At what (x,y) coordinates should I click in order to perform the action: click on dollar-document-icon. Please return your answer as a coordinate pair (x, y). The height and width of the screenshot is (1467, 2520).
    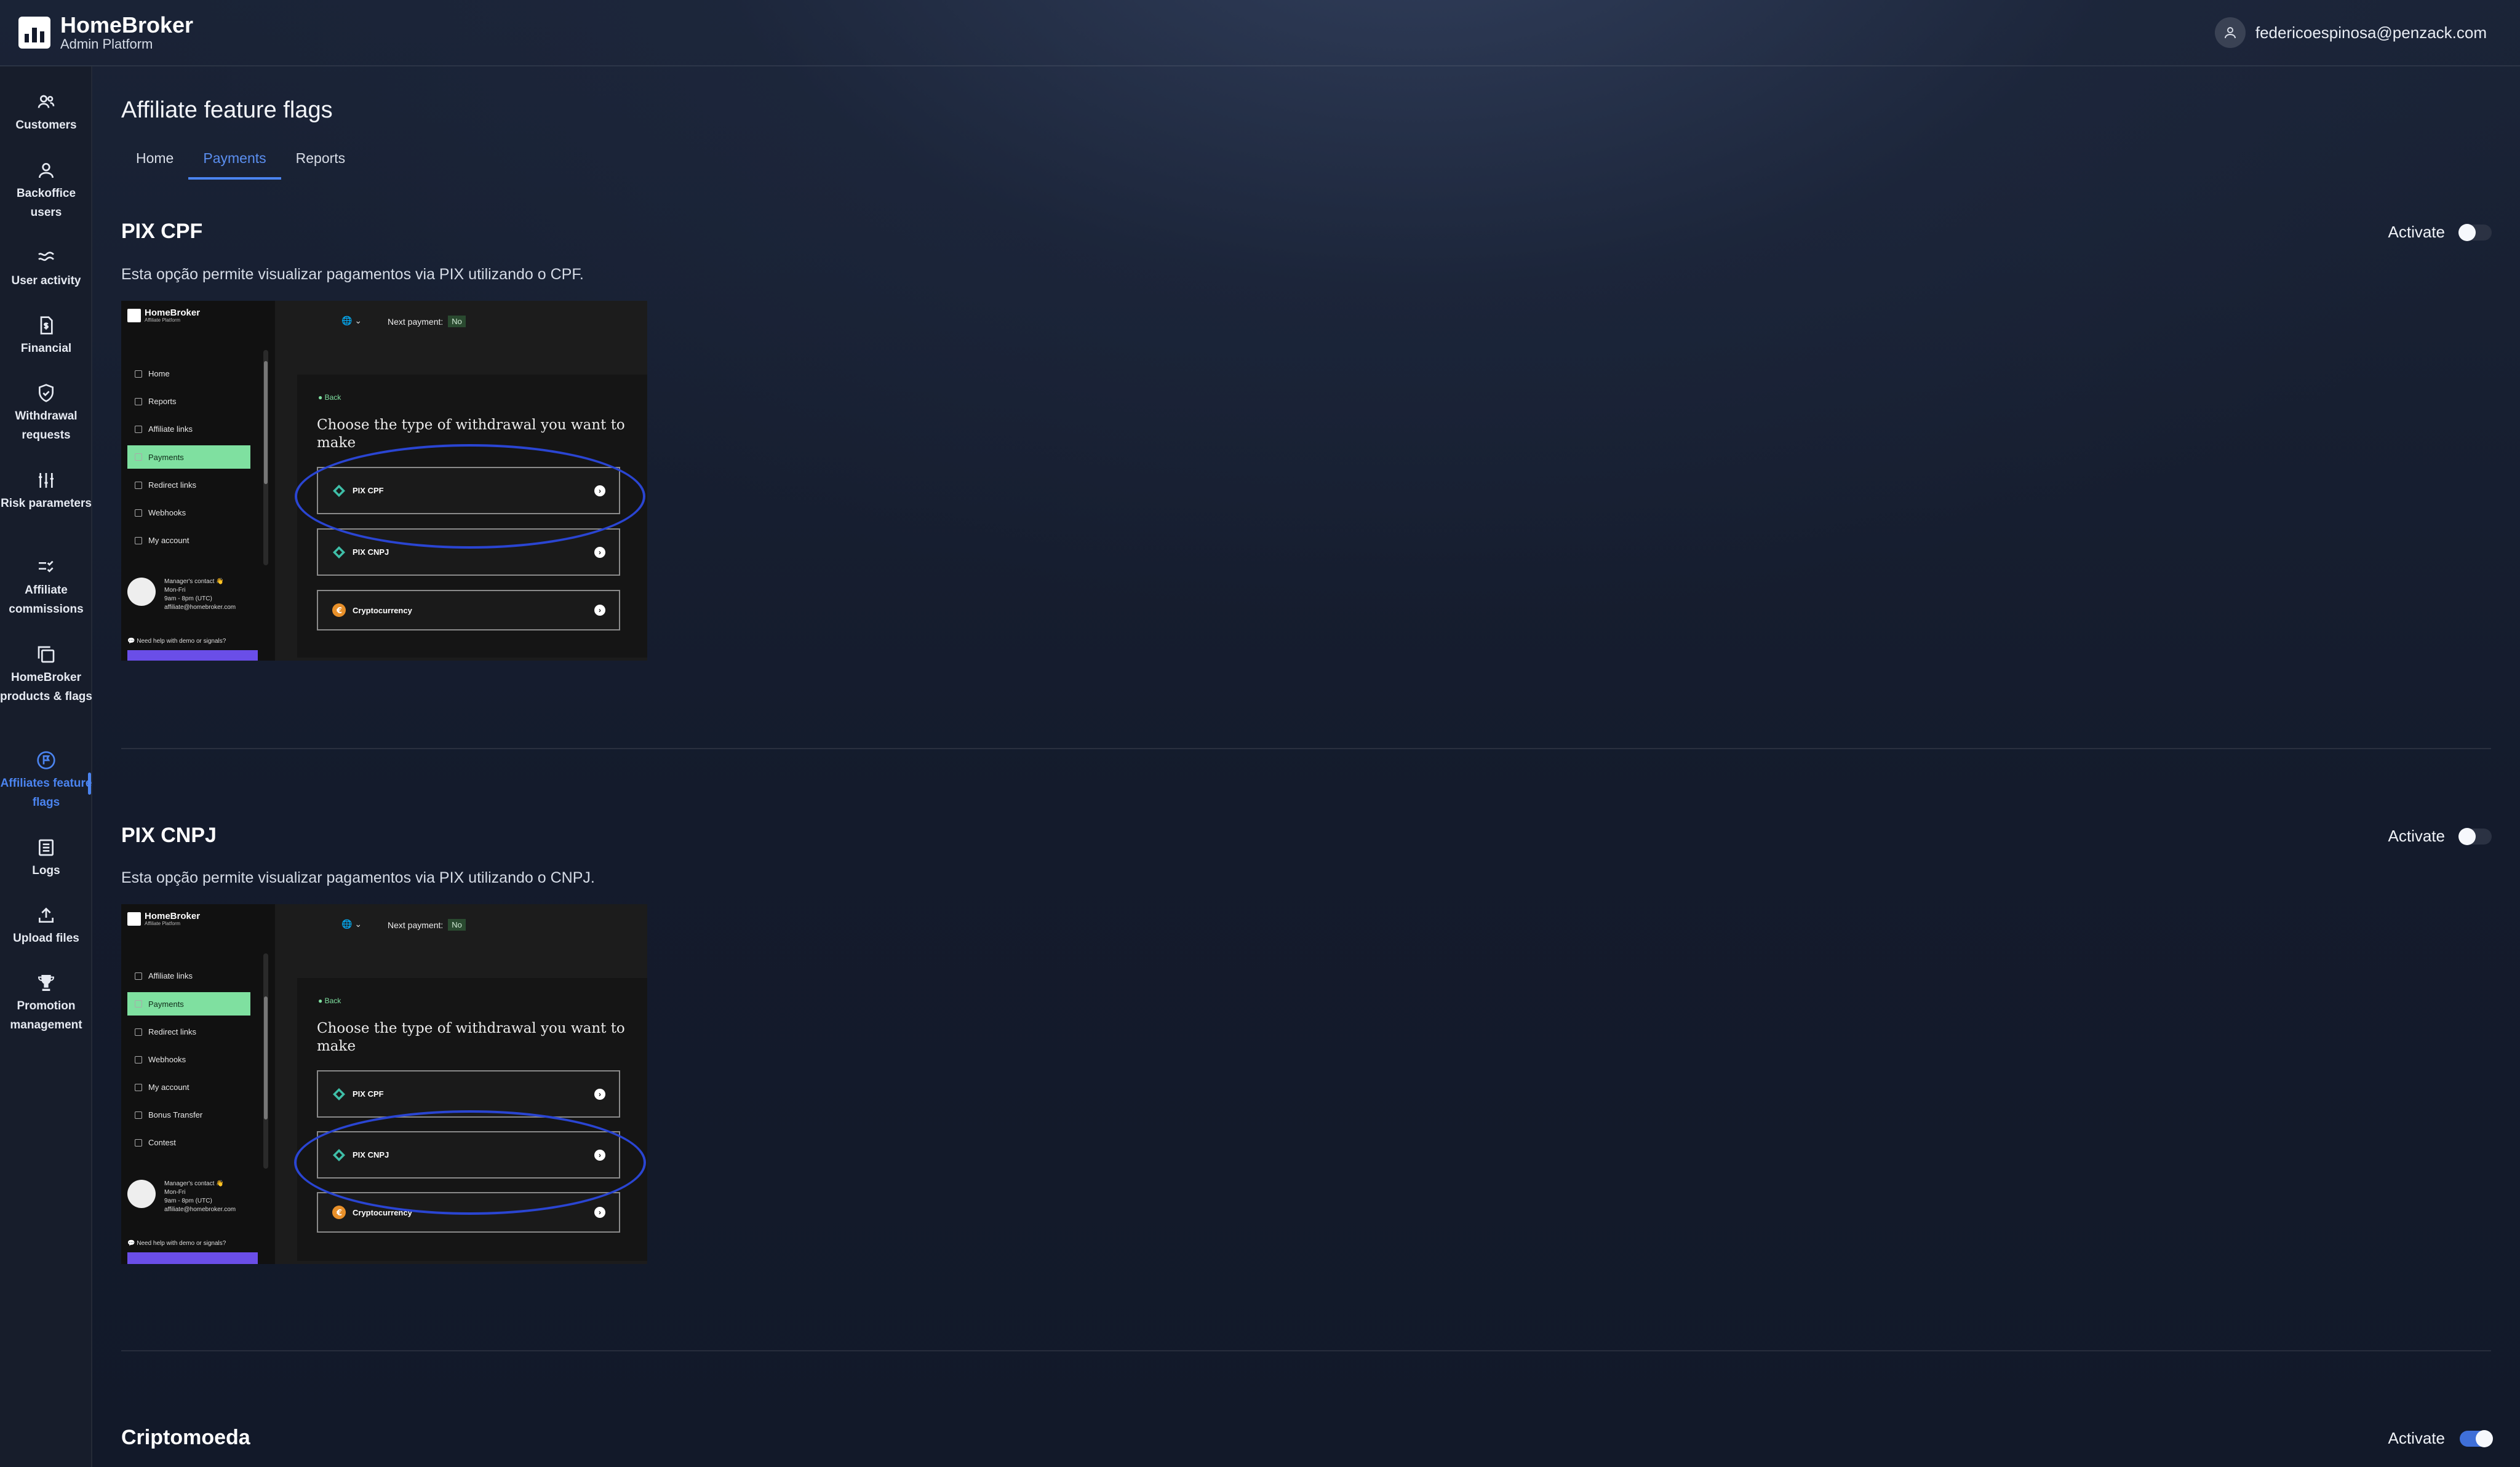
    Looking at the image, I should click on (46, 325).